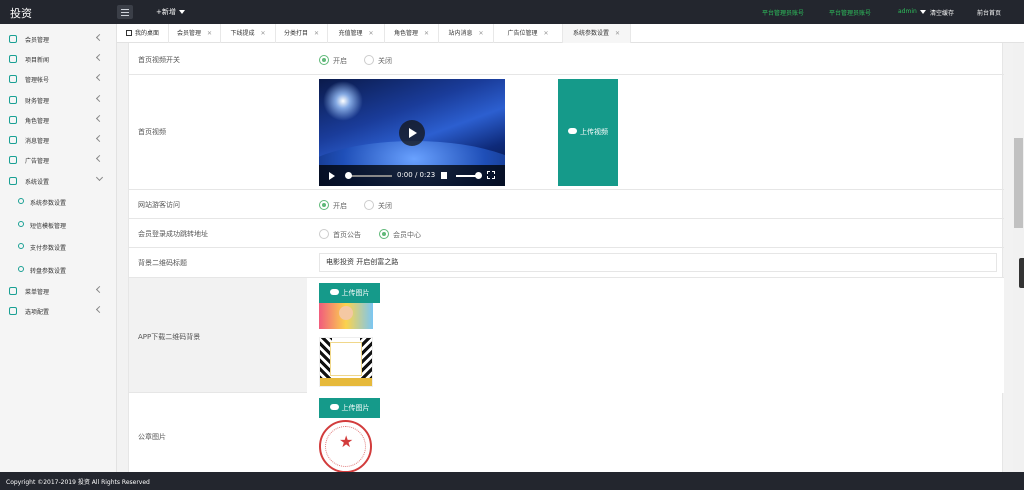  I want to click on upload-seal-button: 上传图片, so click(349, 408).